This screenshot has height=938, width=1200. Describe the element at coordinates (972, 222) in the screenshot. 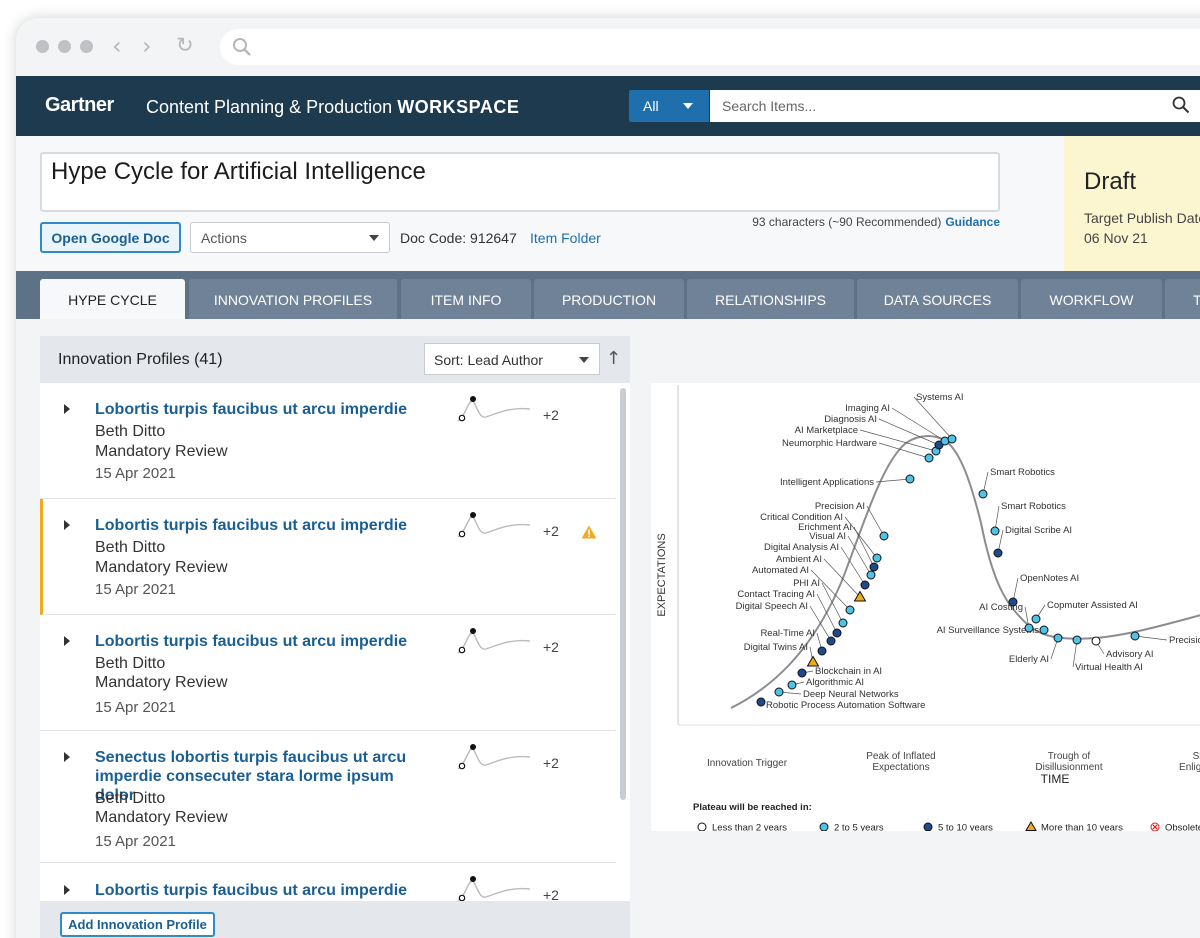

I see `guidance-link: Guidance` at that location.